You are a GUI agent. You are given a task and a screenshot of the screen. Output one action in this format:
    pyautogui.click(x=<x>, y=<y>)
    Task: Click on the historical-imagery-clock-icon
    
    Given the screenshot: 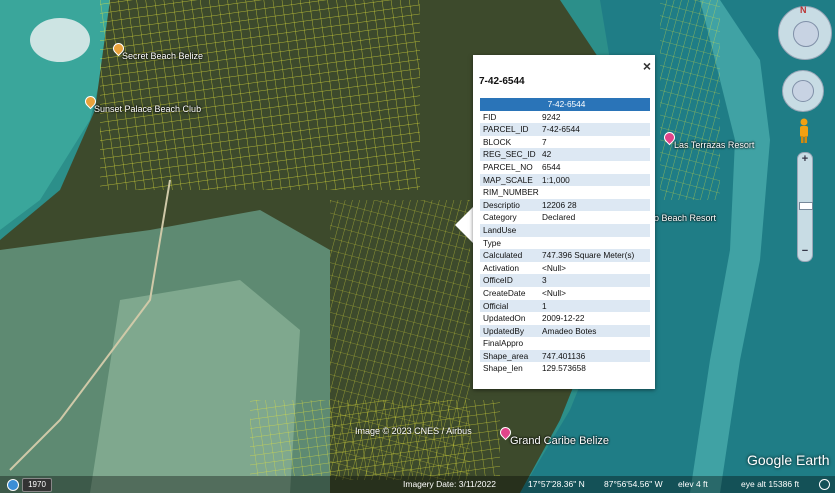 What is the action you would take?
    pyautogui.click(x=824, y=484)
    